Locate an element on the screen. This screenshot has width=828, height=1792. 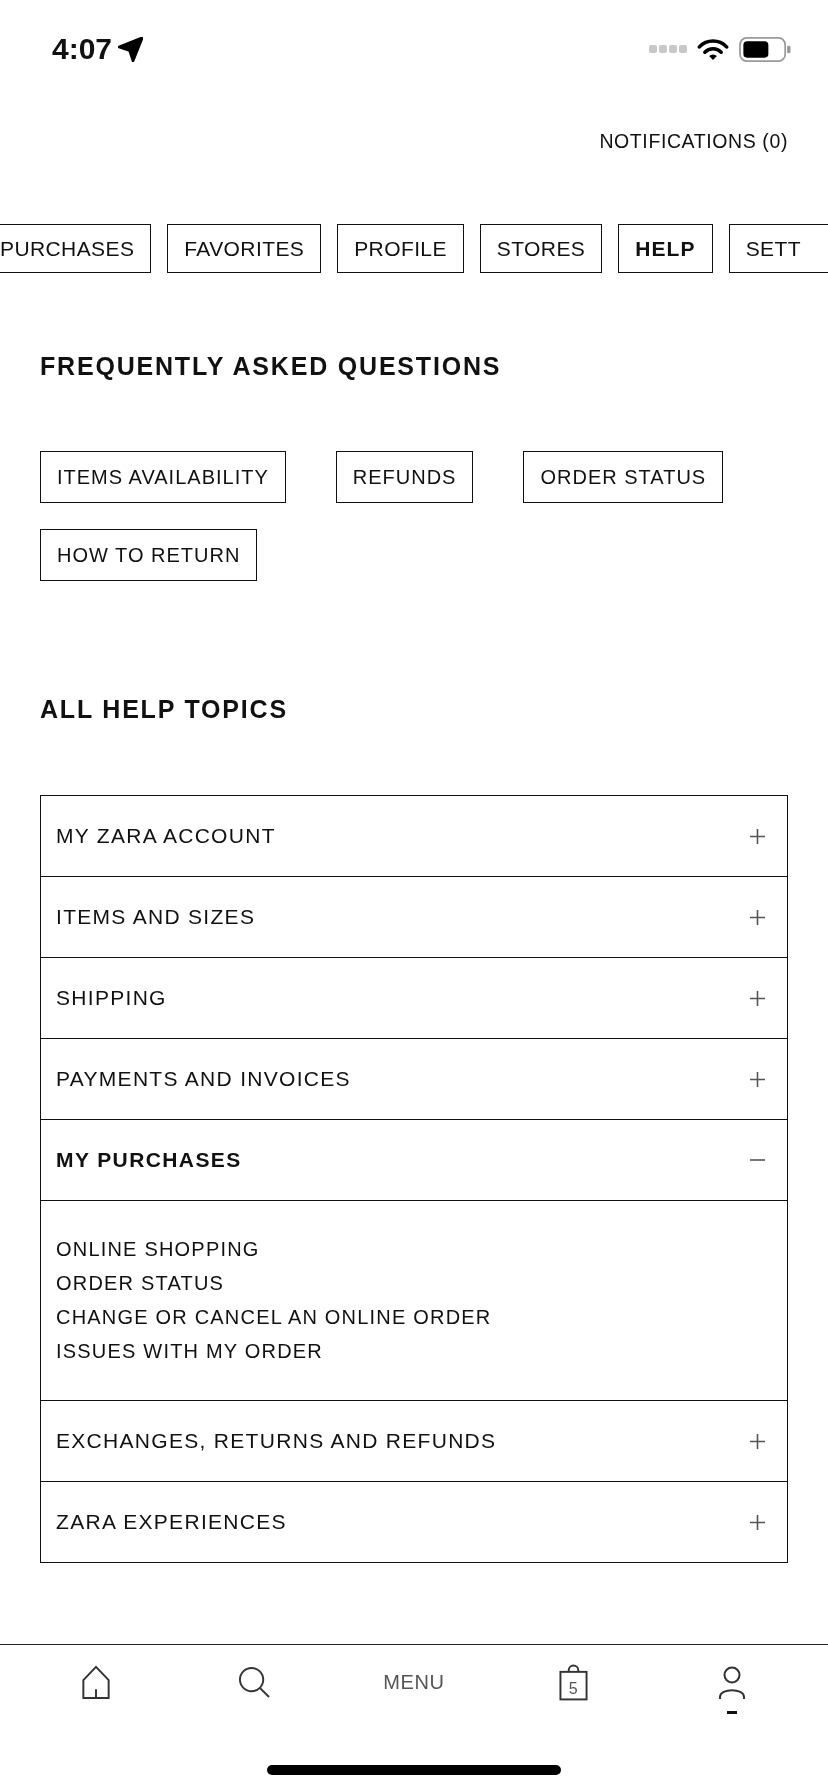
topic-row: MY PURCHASES is located at coordinates (414, 1160).